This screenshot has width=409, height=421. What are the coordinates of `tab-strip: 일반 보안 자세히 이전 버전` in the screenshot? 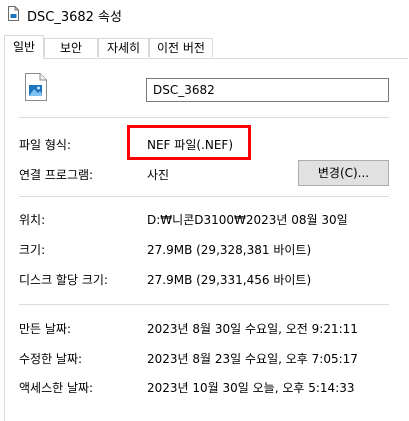 It's located at (204, 47).